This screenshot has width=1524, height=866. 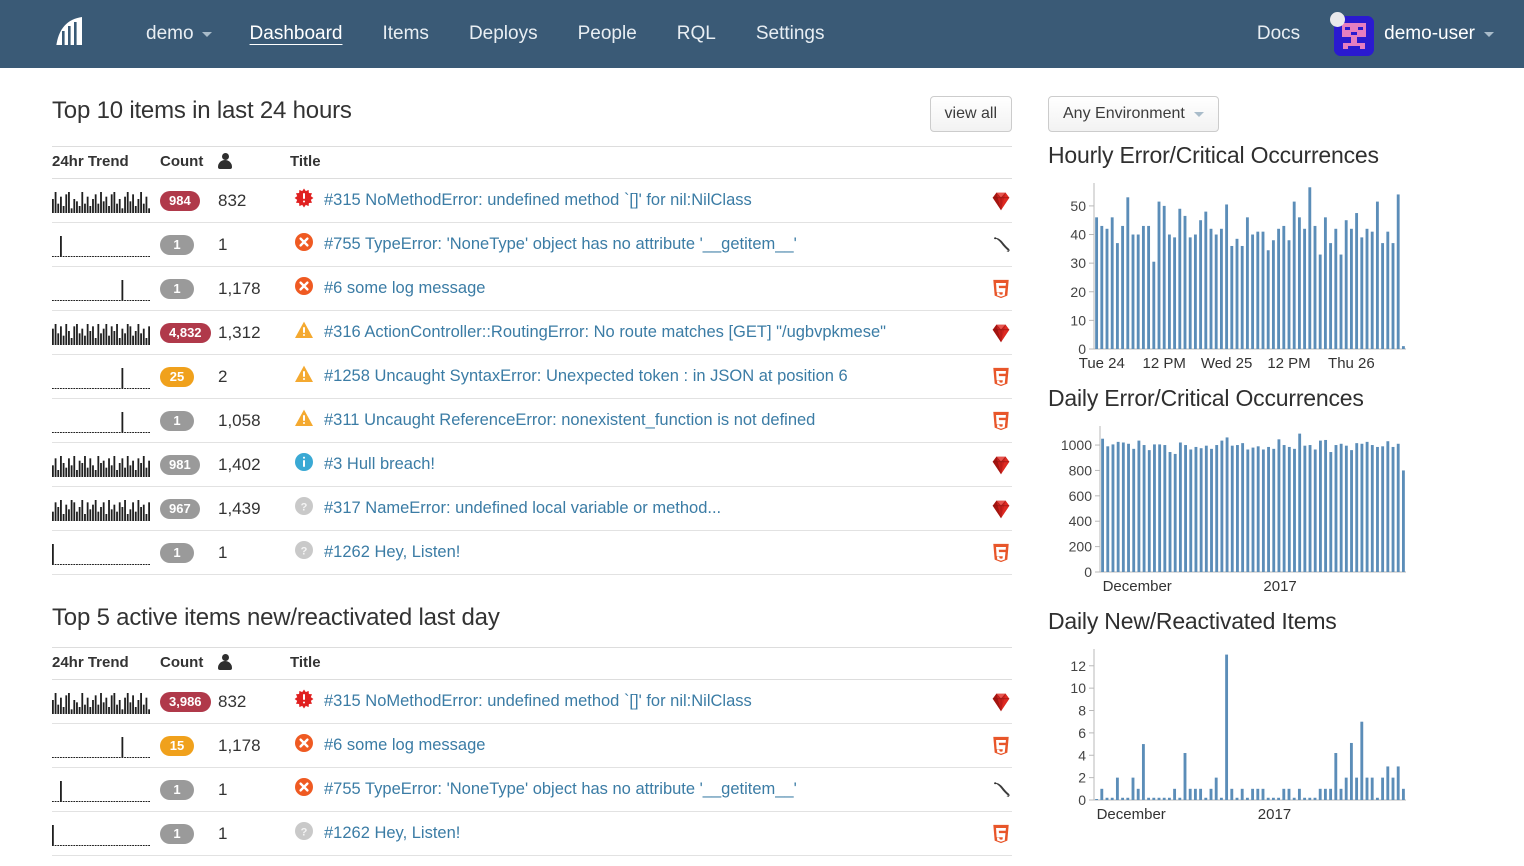 I want to click on nav-item-items: Items, so click(x=405, y=34).